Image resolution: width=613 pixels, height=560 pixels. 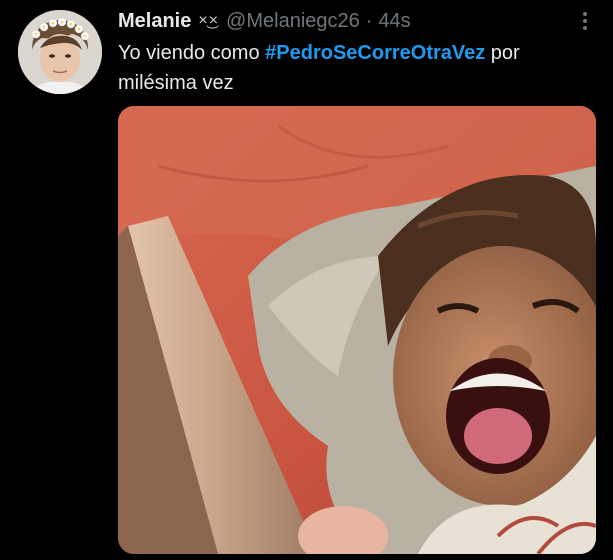 I want to click on more-options-button, so click(x=585, y=21).